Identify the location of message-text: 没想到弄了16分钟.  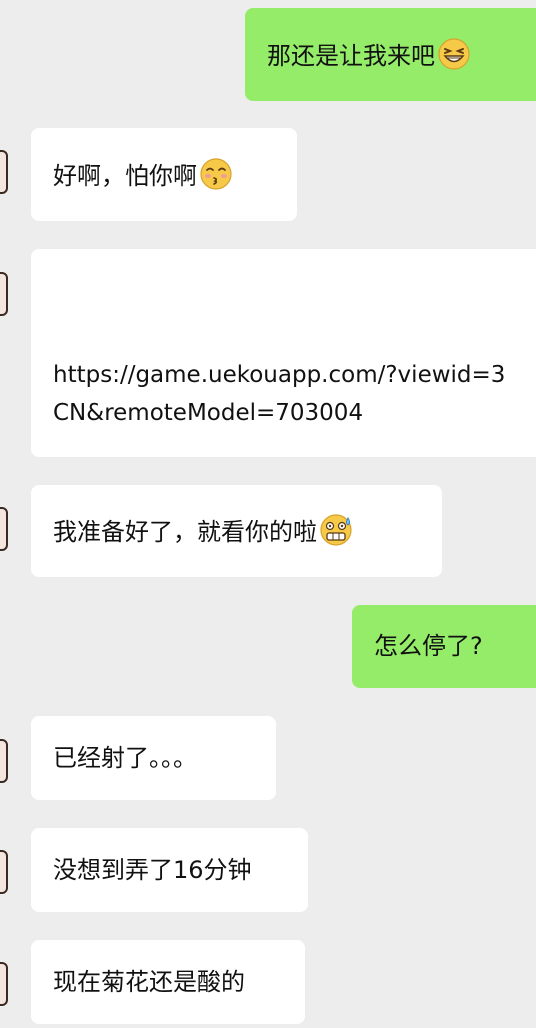
(152, 870).